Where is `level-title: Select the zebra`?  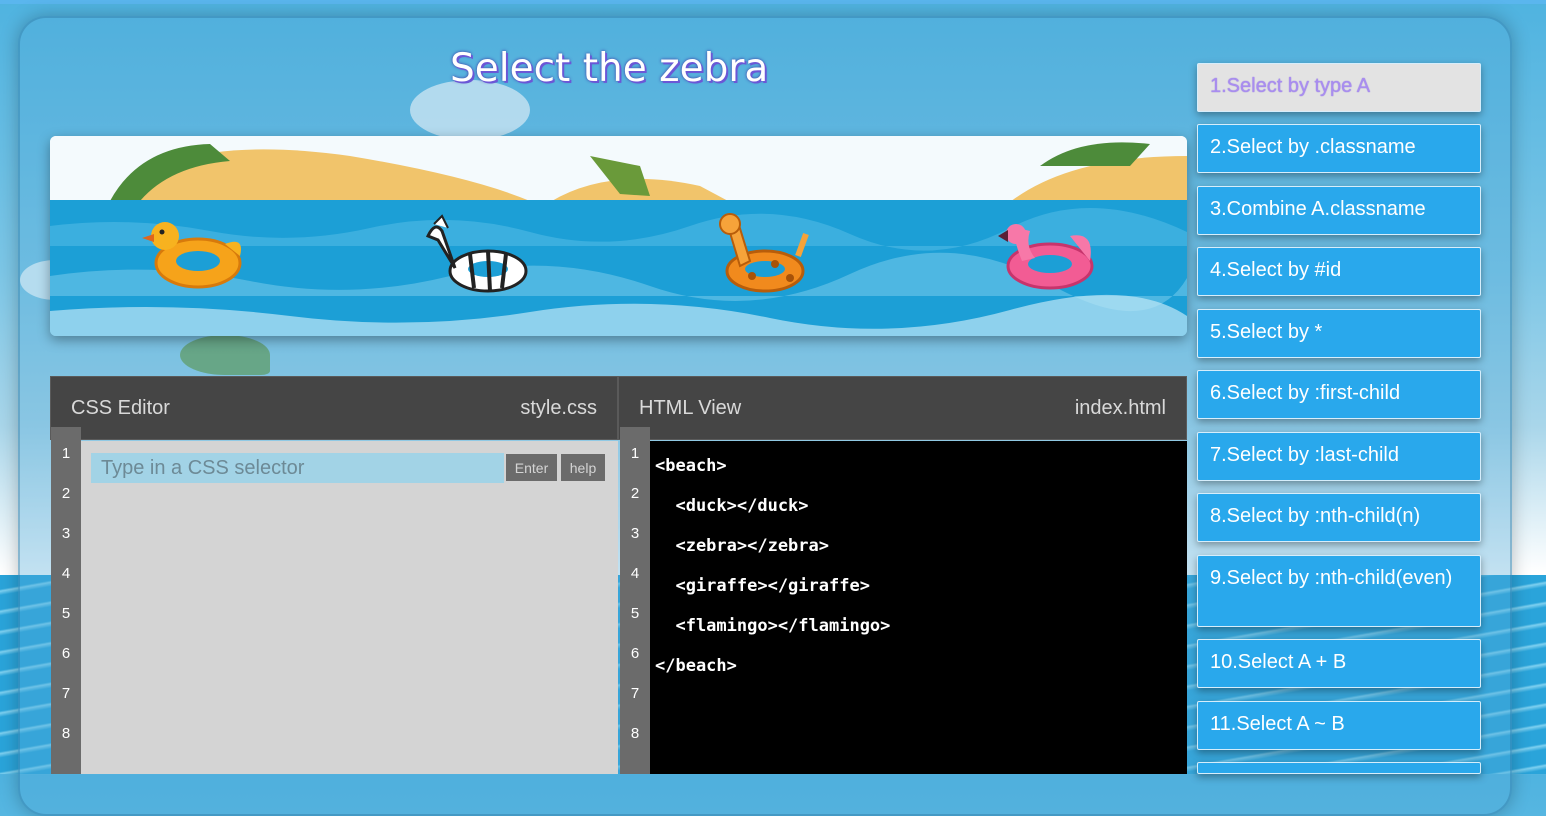 level-title: Select the zebra is located at coordinates (609, 68).